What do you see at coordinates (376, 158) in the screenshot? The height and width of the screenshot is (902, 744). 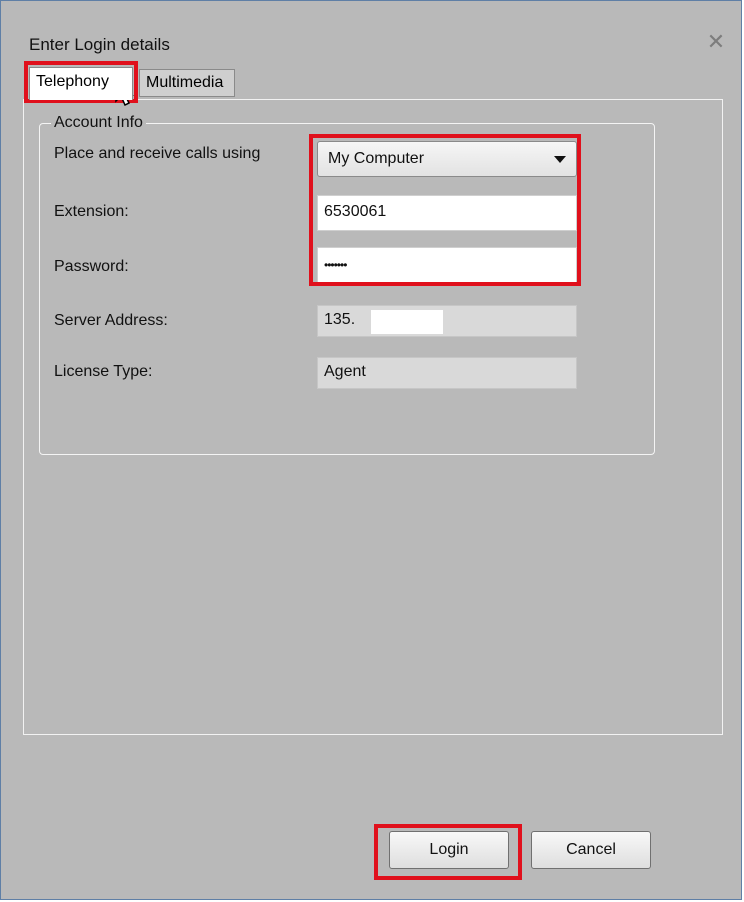 I see `place-calls-value: My Computer` at bounding box center [376, 158].